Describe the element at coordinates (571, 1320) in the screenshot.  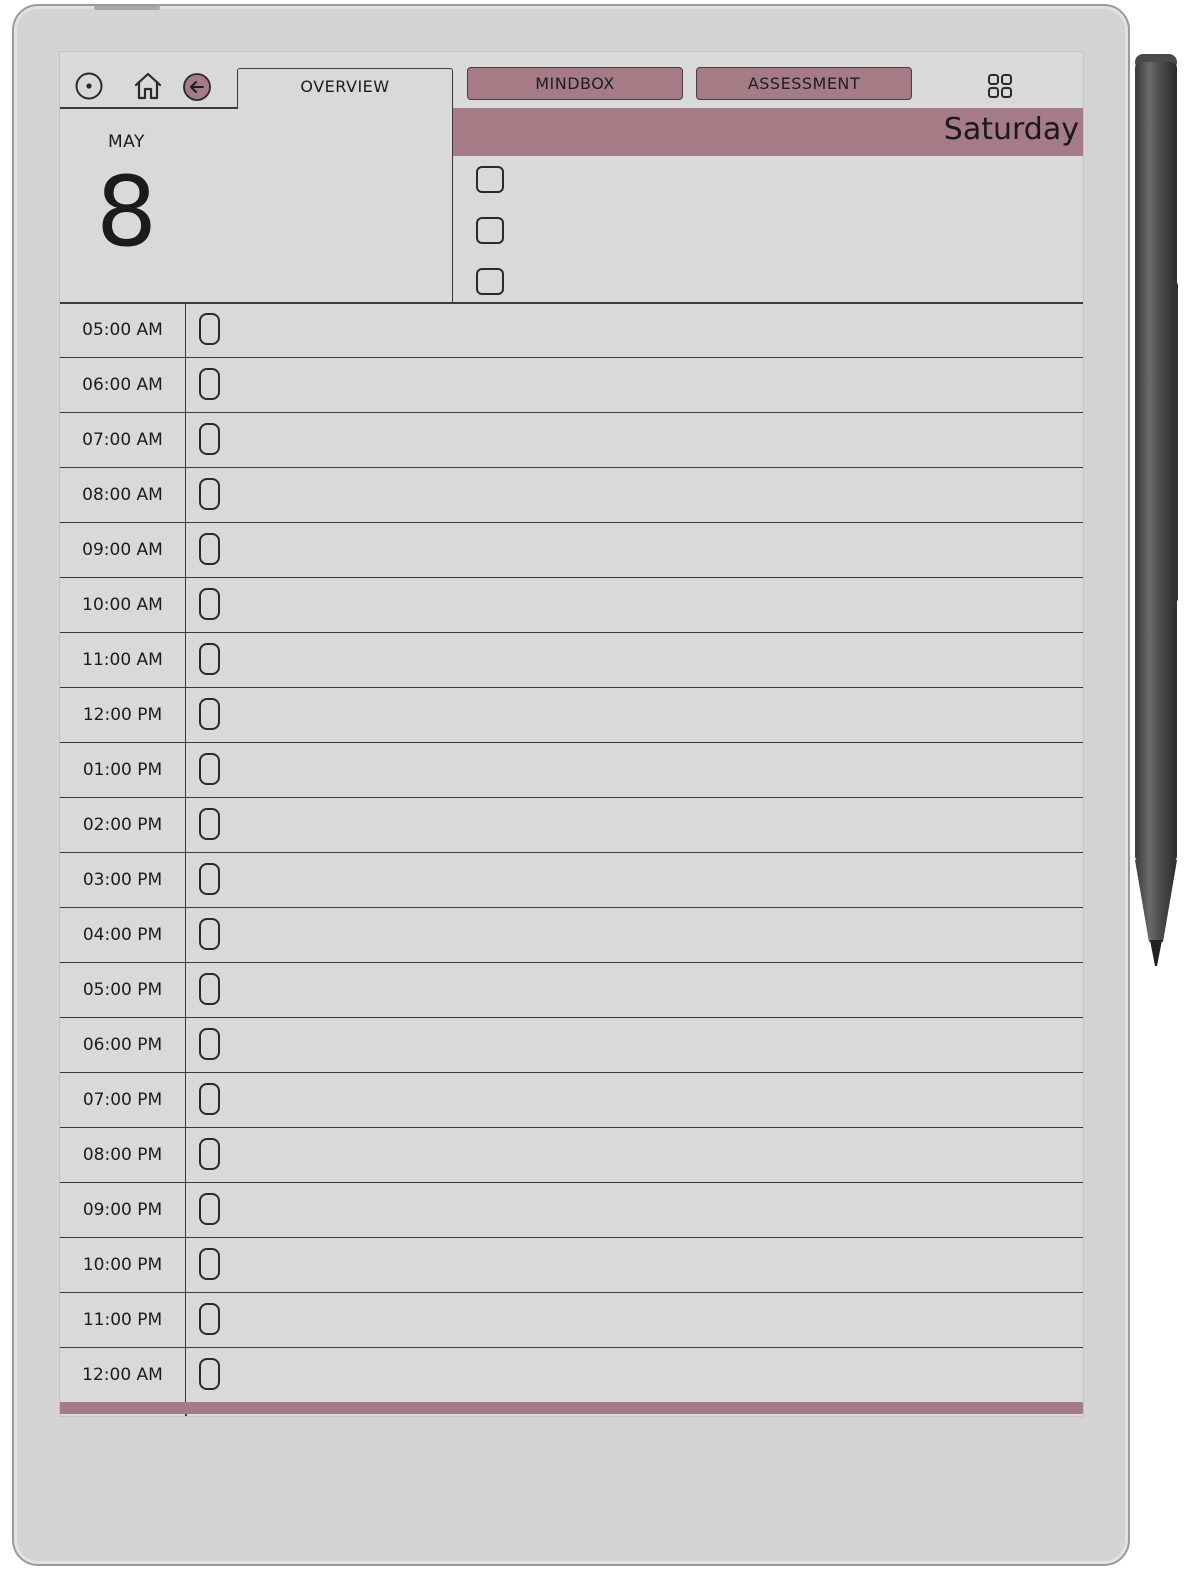
I see `schedule-row: 11:00 PM` at that location.